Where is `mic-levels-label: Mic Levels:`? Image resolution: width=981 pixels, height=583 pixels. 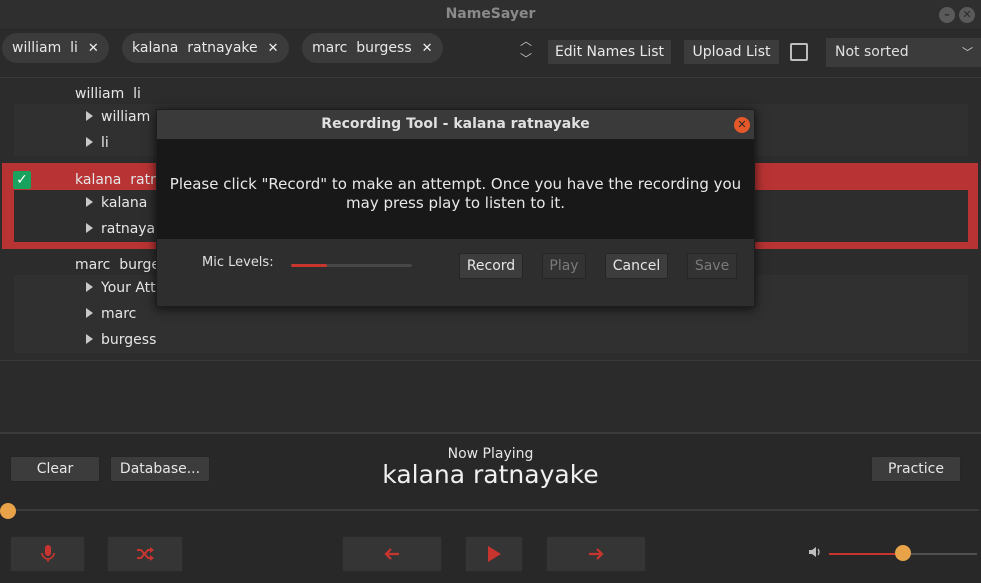 mic-levels-label: Mic Levels: is located at coordinates (238, 262).